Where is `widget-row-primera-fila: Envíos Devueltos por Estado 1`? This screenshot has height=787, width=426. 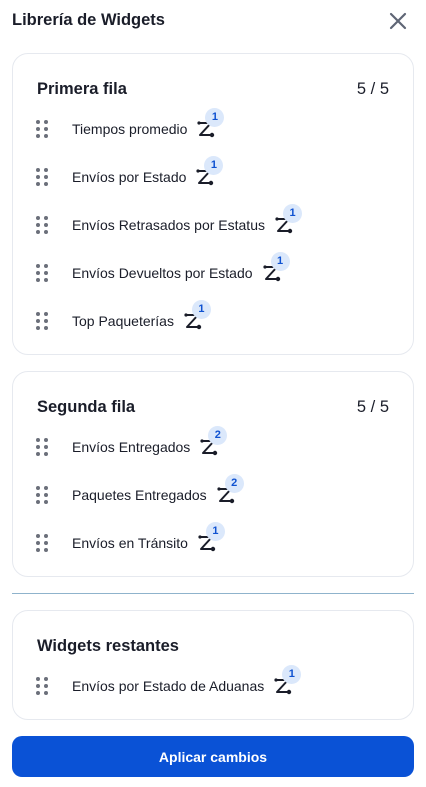
widget-row-primera-fila: Envíos Devueltos por Estado 1 is located at coordinates (216, 271).